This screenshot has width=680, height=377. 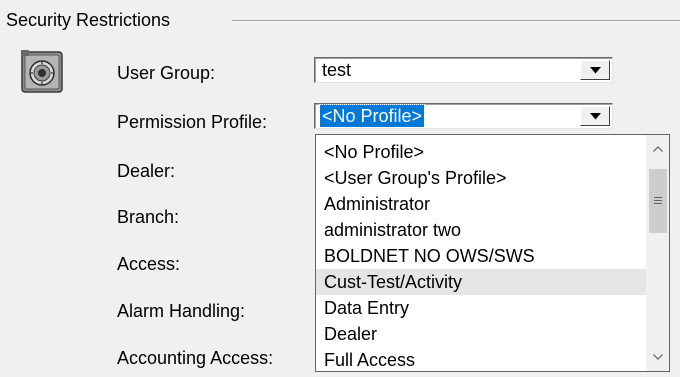 I want to click on dropdown-scrollbar, so click(x=657, y=253).